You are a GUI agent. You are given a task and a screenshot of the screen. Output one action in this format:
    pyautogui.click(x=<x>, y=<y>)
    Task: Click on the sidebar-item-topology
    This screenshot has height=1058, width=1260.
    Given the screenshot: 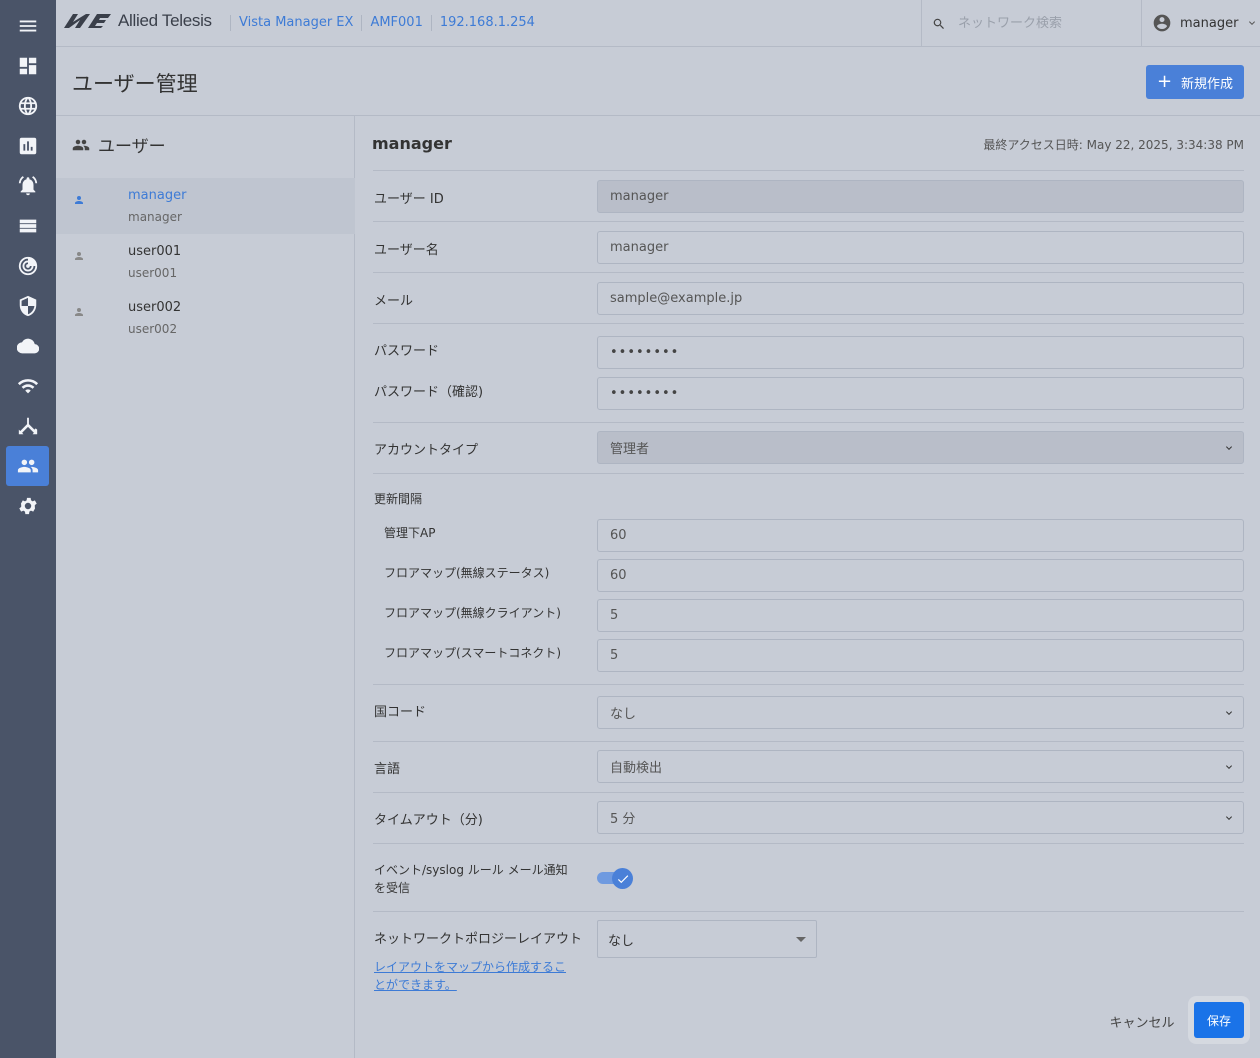 What is the action you would take?
    pyautogui.click(x=27, y=426)
    